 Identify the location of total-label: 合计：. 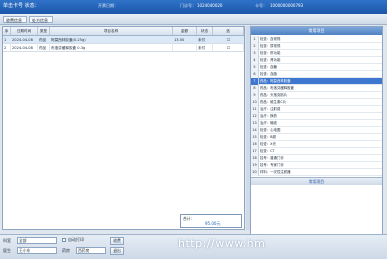
(189, 218).